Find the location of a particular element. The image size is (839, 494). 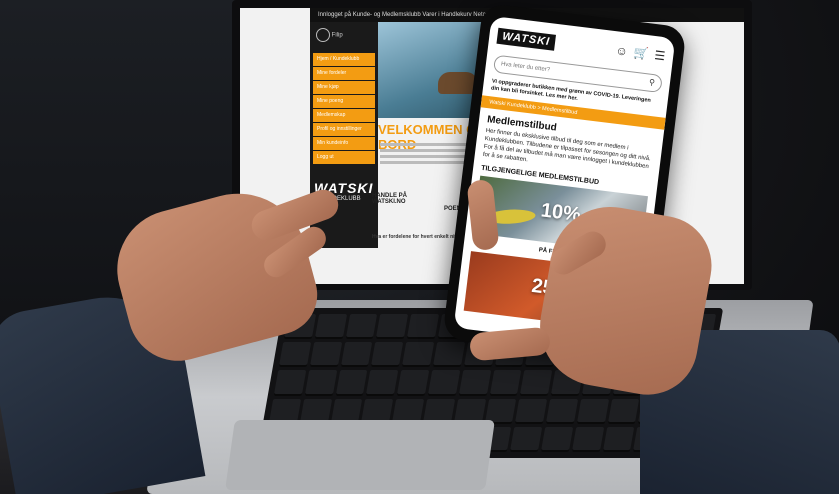

user-icon: ☺ is located at coordinates (622, 50).